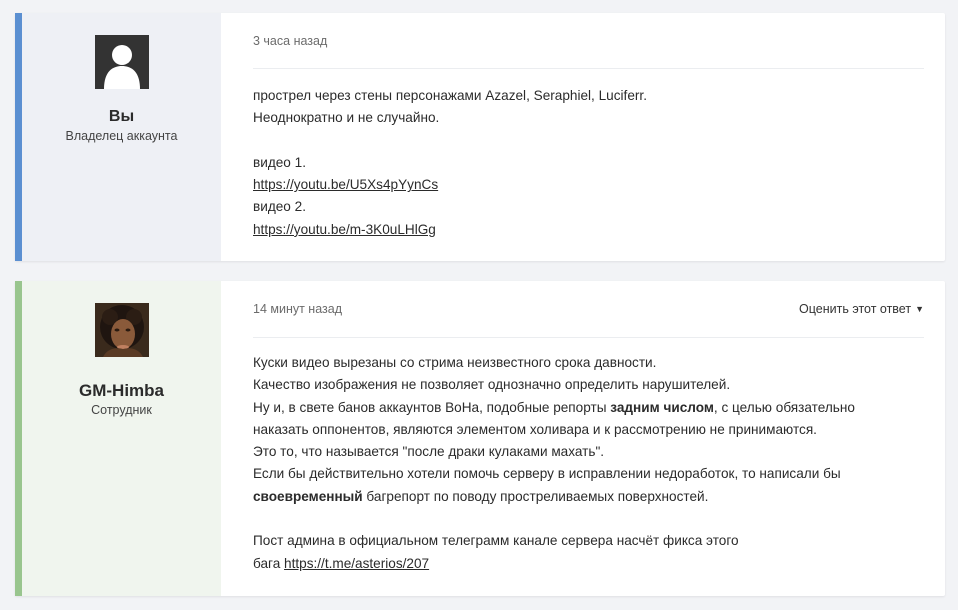 The width and height of the screenshot is (958, 610). Describe the element at coordinates (588, 185) in the screenshot. I see `content-line: https://youtu.be/U5Xs4pYynCs` at that location.